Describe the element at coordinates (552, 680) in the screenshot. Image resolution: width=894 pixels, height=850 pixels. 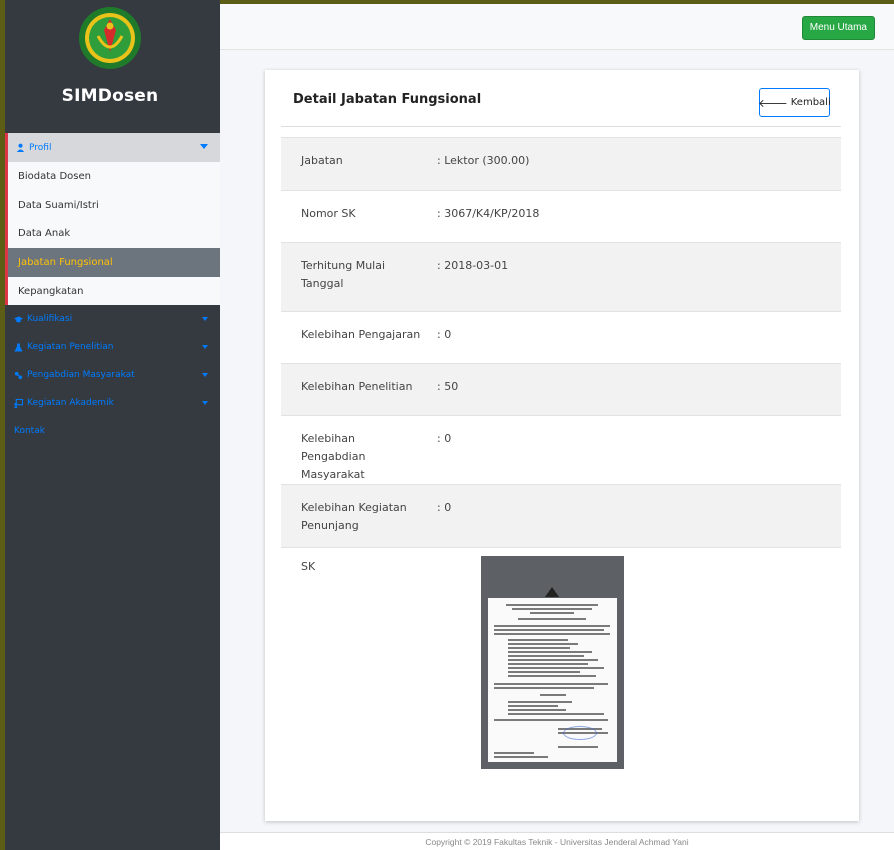
I see `sk-document-page` at that location.